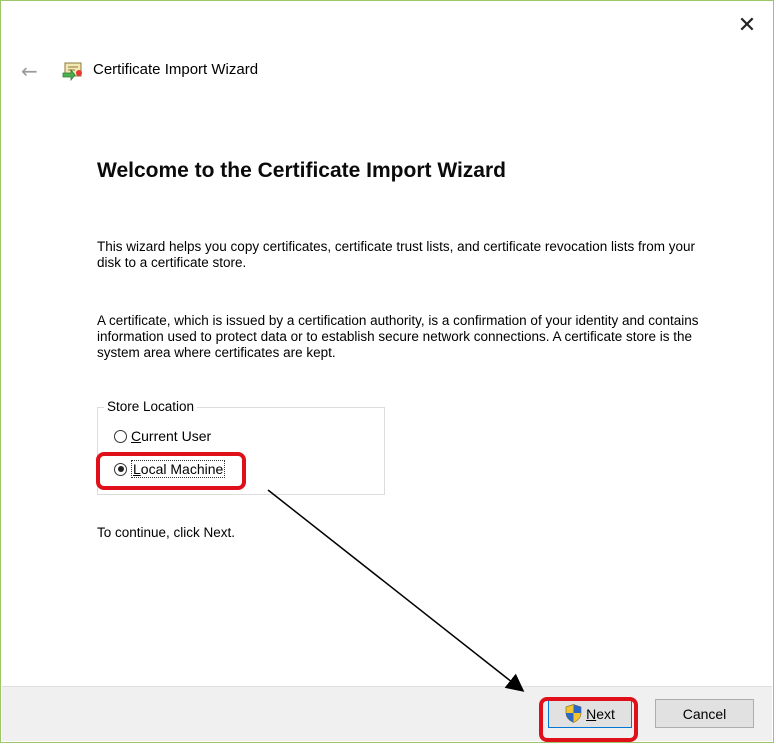  I want to click on local-machine-label: Local Machine, so click(178, 469).